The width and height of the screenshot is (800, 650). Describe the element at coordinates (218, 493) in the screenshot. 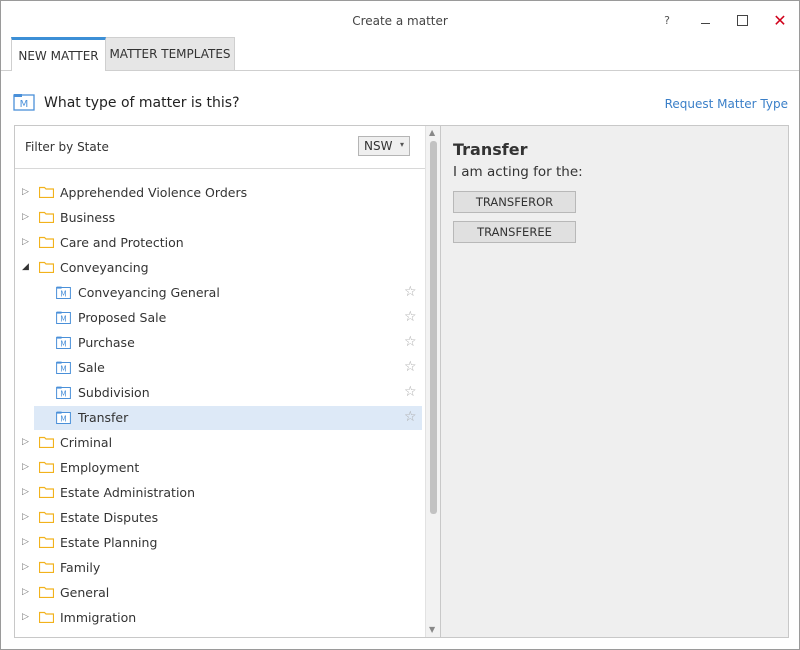

I see `tree-item-estate-administration: ▷ Estate Administration` at that location.